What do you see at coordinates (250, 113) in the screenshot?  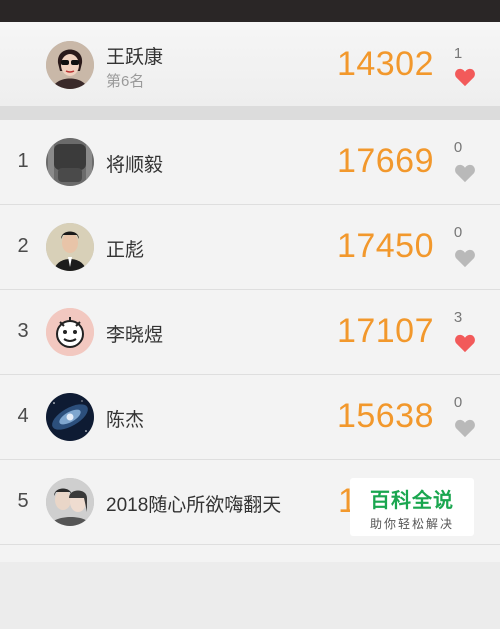 I see `section-divider` at bounding box center [250, 113].